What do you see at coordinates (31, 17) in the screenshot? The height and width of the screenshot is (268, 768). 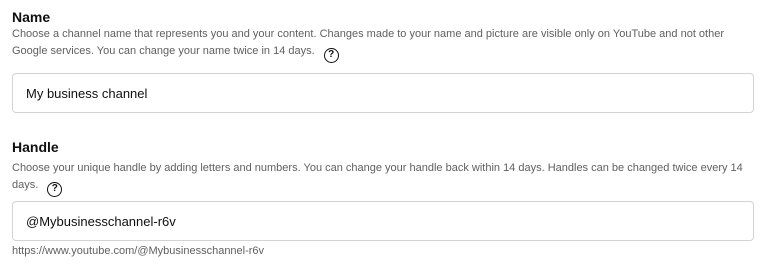 I see `name-section-title: Name` at bounding box center [31, 17].